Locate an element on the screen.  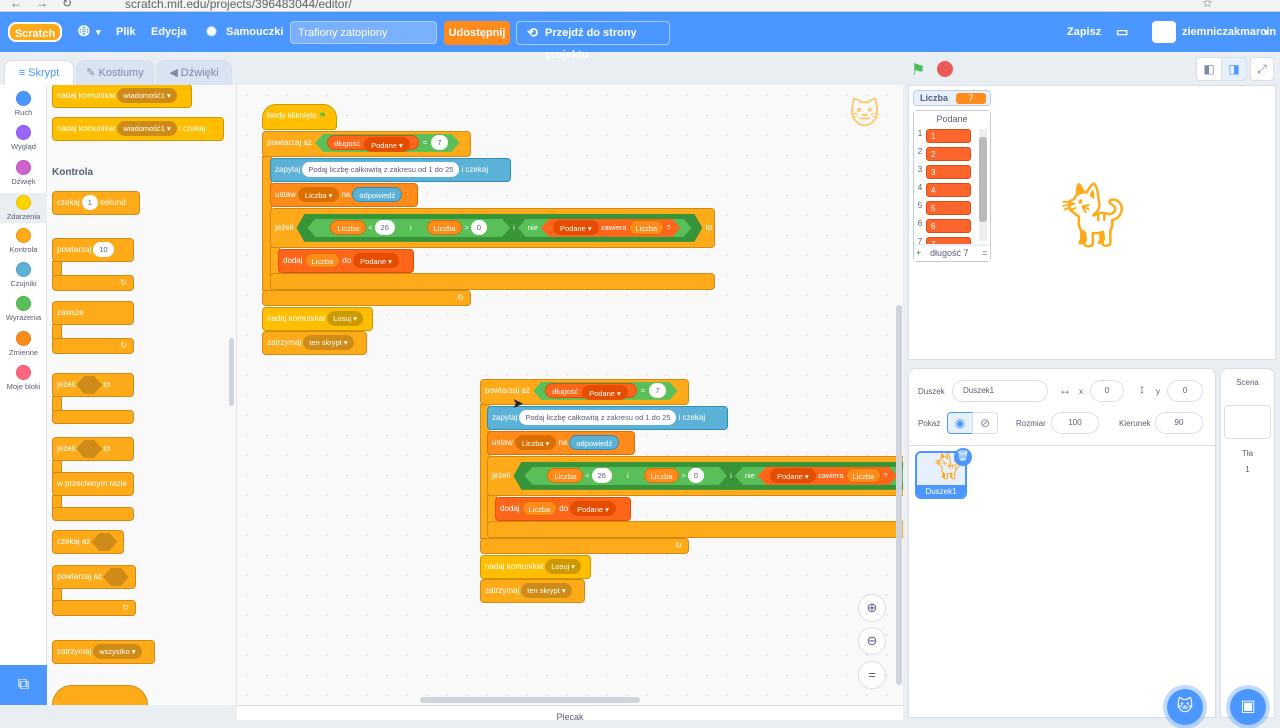
menu-edit: Edycja is located at coordinates (168, 32).